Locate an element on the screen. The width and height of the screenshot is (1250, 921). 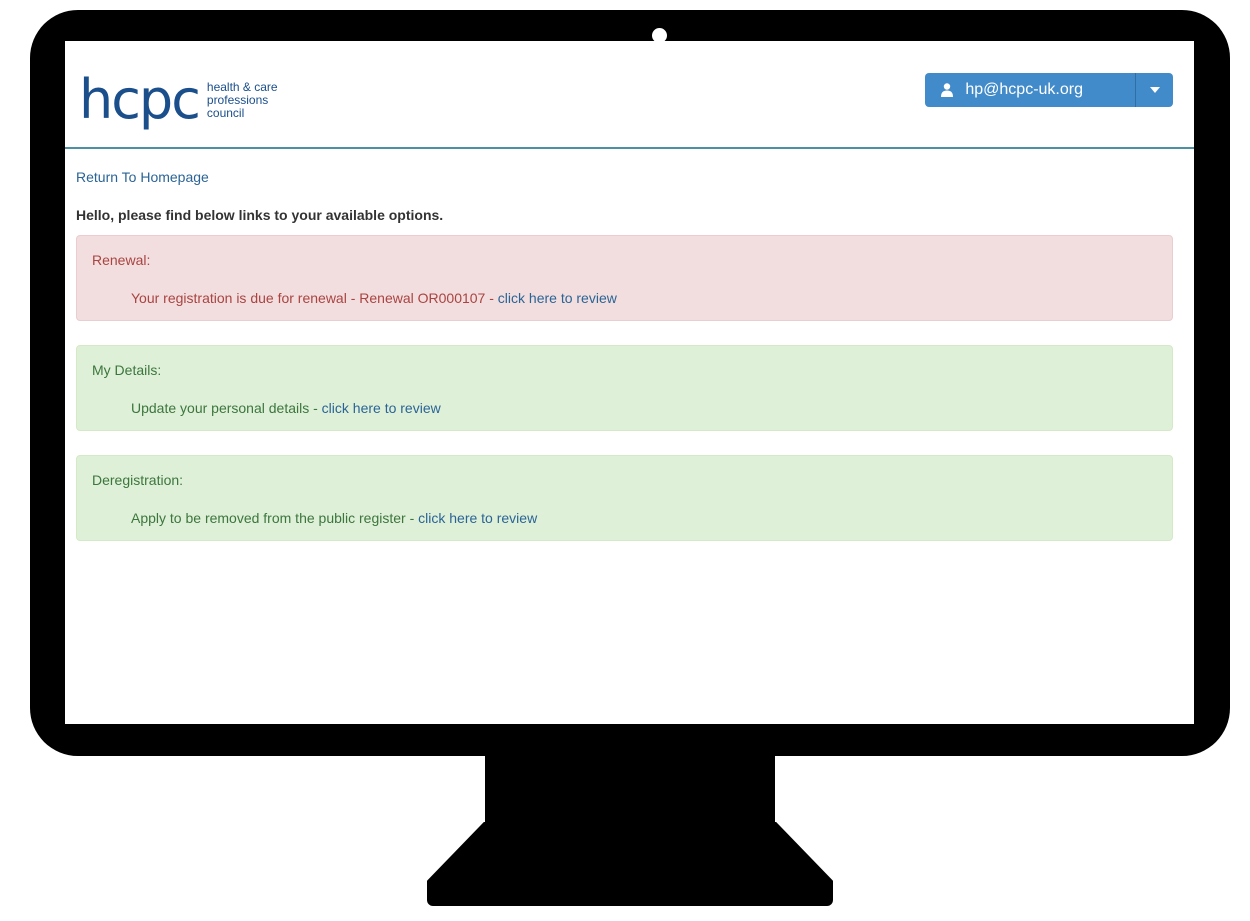
user-icon is located at coordinates (947, 90).